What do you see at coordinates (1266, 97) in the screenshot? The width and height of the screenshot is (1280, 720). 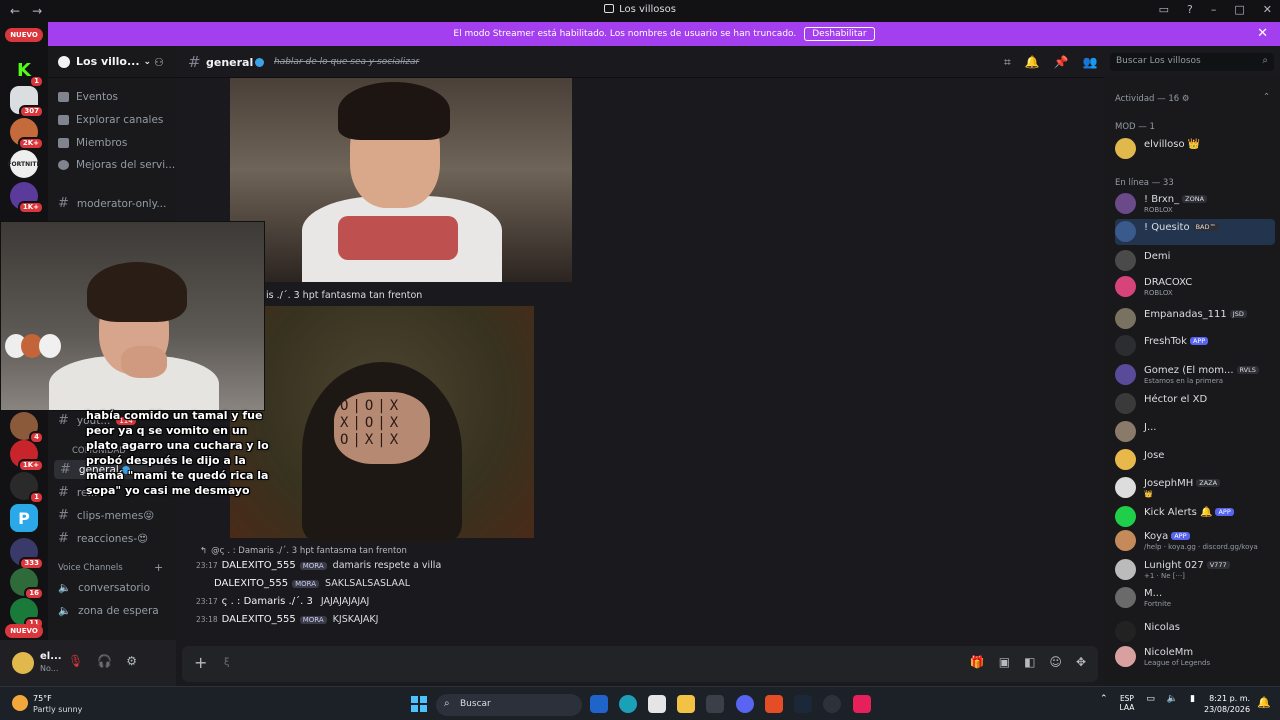 I see `chevron-up-icon: ⌃` at bounding box center [1266, 97].